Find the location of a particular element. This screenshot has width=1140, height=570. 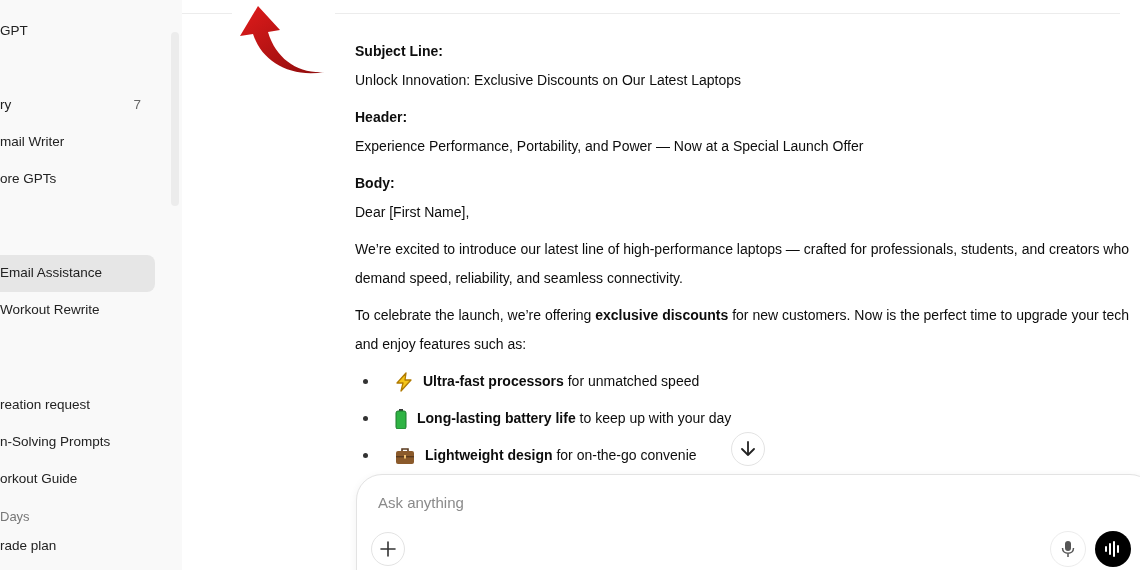

chat-title: ry is located at coordinates (6, 105).